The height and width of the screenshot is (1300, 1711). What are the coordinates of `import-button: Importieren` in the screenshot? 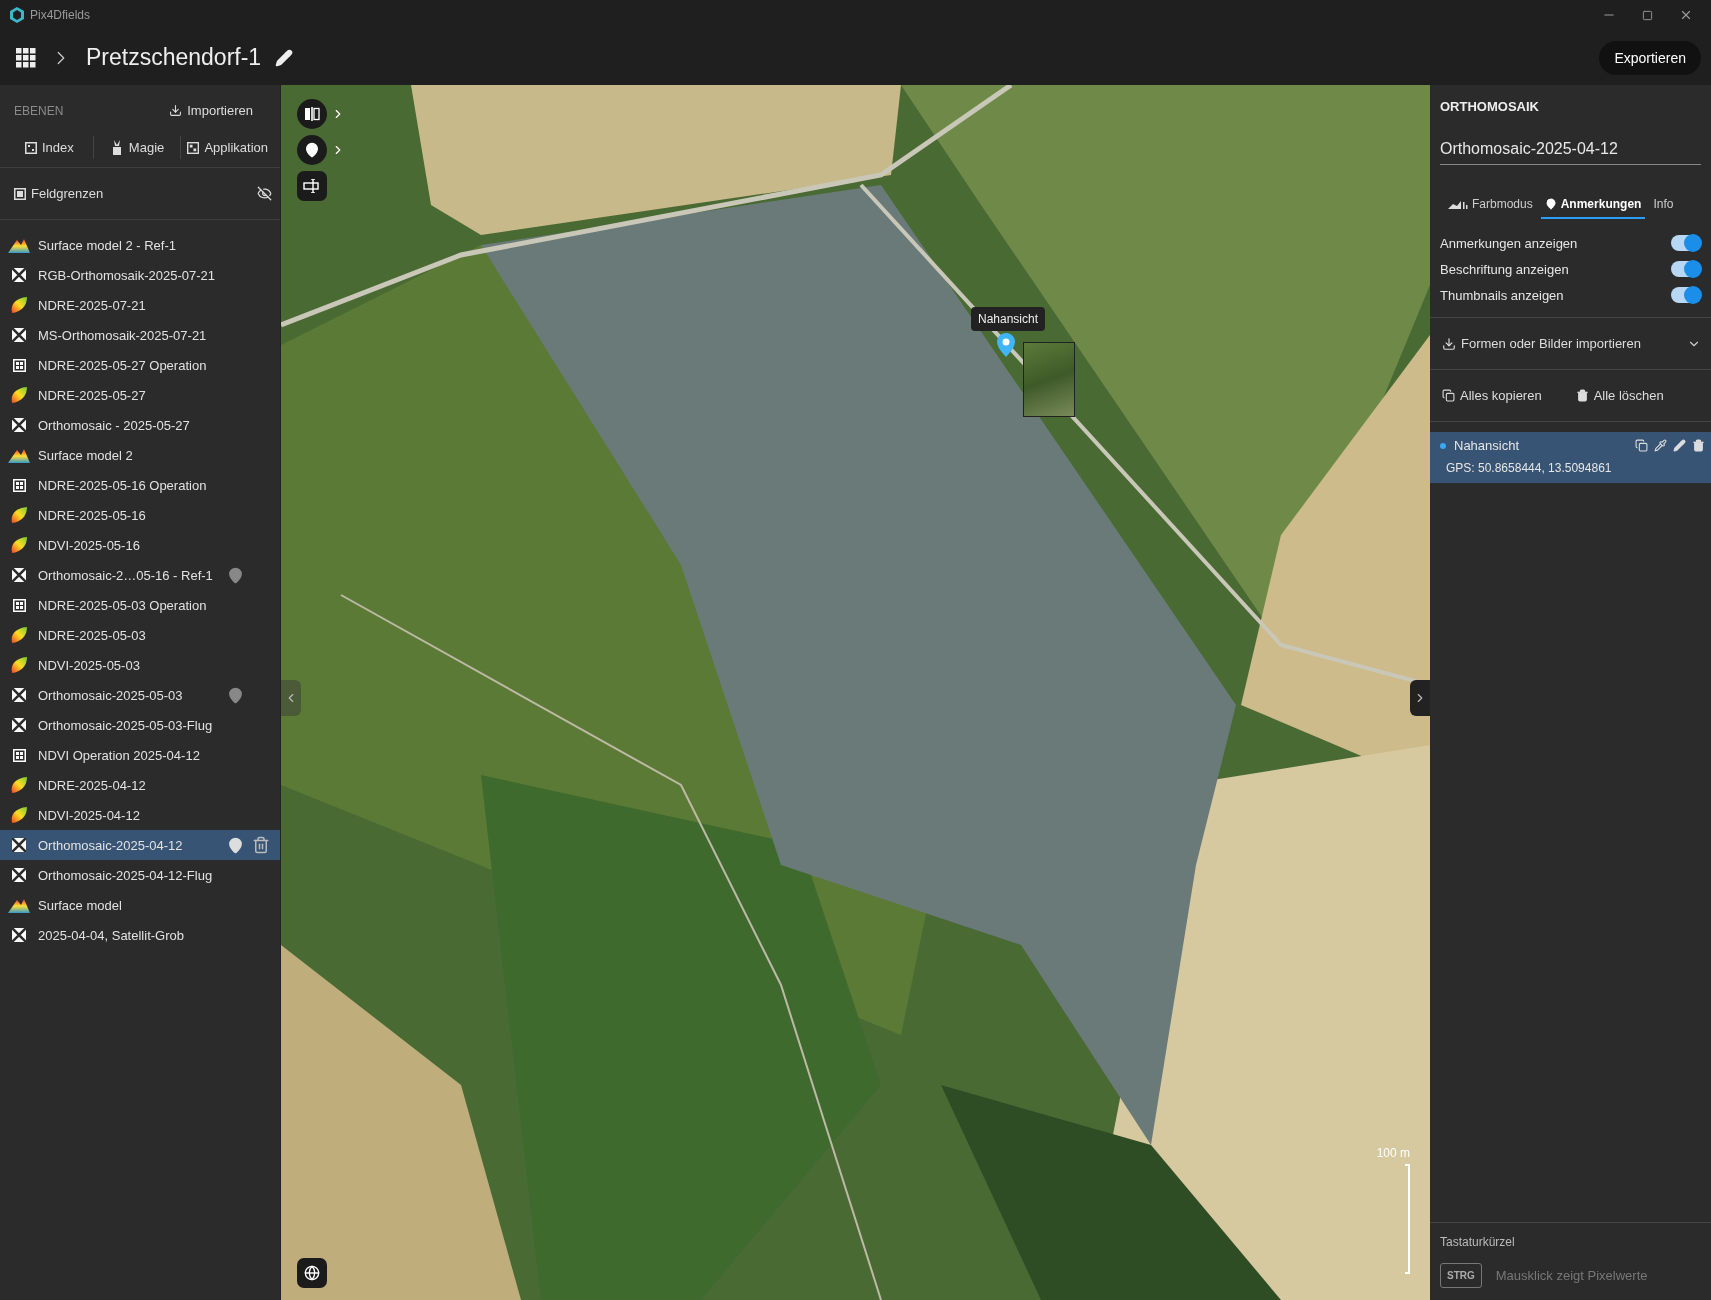 It's located at (211, 110).